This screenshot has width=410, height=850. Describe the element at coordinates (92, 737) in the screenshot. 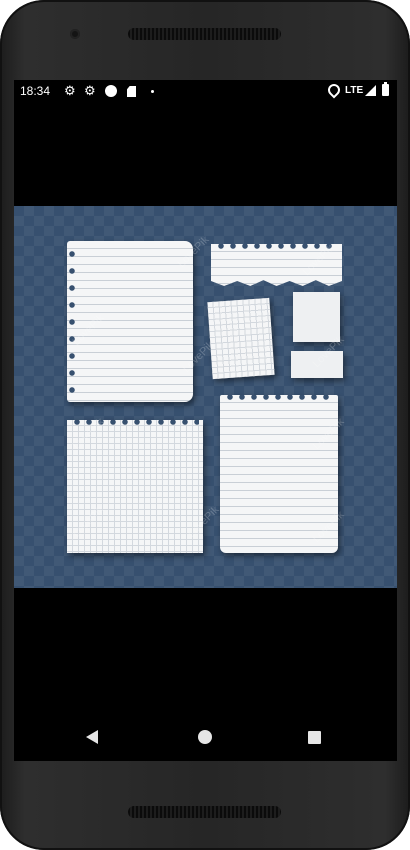

I see `back-icon` at that location.